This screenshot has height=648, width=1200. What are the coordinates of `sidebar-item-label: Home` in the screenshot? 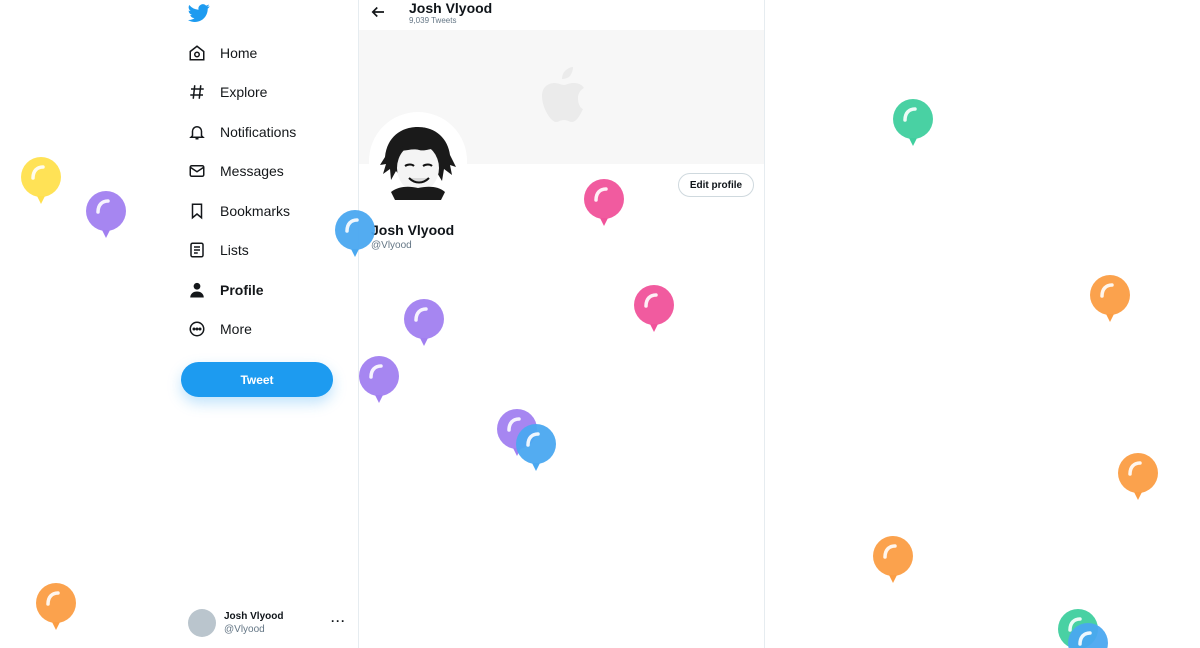 It's located at (239, 53).